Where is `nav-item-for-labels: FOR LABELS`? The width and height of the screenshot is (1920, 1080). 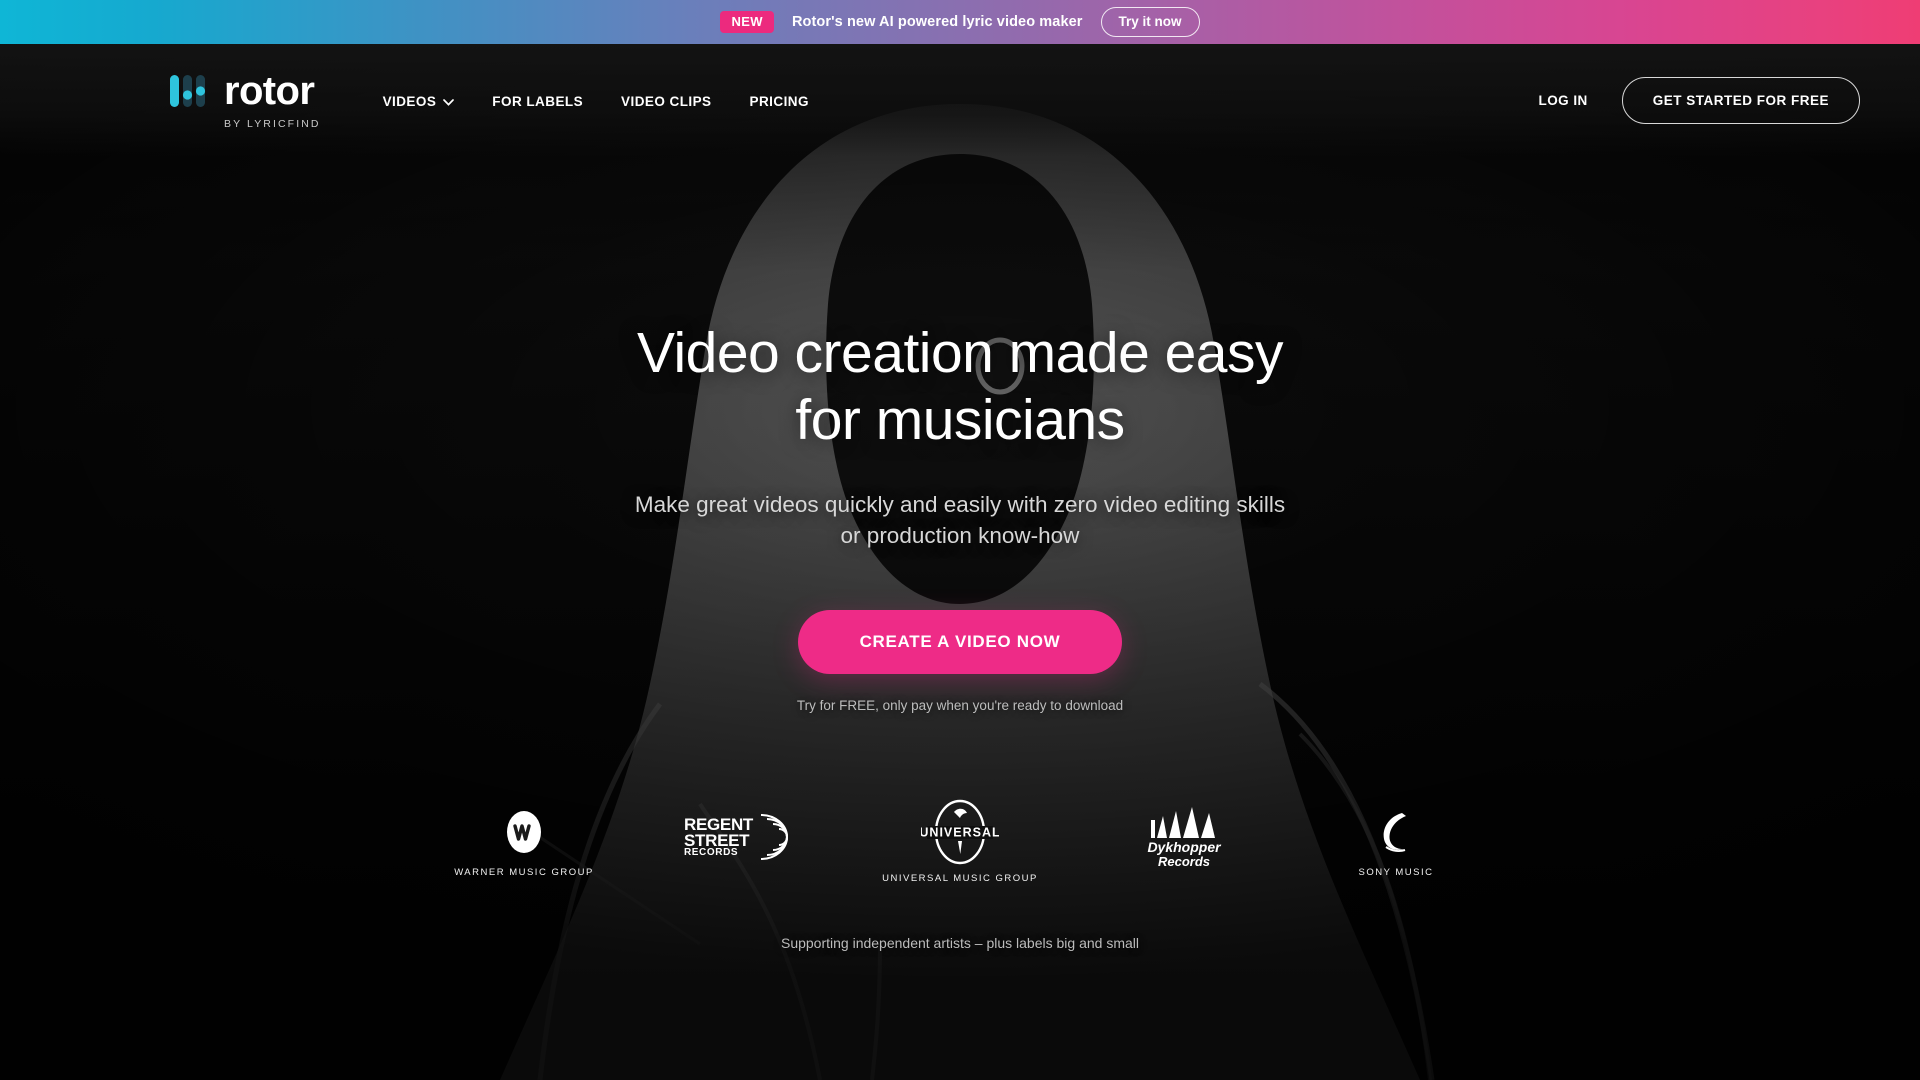
nav-item-for-labels: FOR LABELS is located at coordinates (537, 101).